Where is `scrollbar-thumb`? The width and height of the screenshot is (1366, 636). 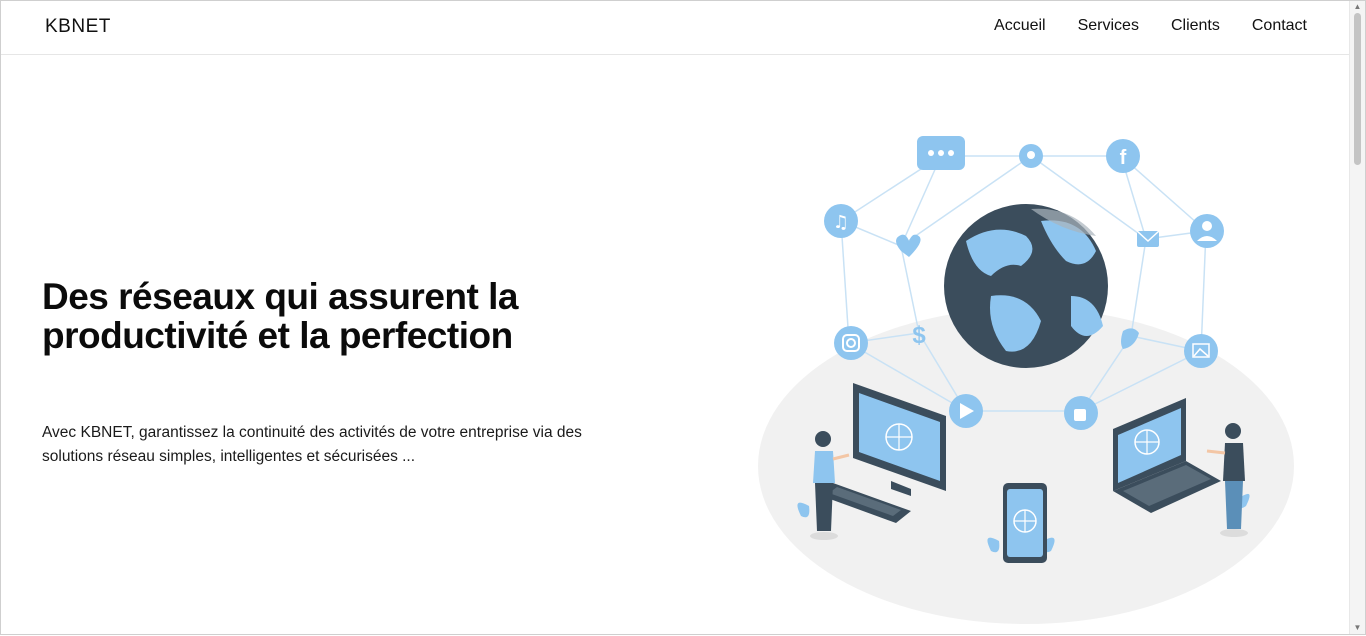 scrollbar-thumb is located at coordinates (1357, 89).